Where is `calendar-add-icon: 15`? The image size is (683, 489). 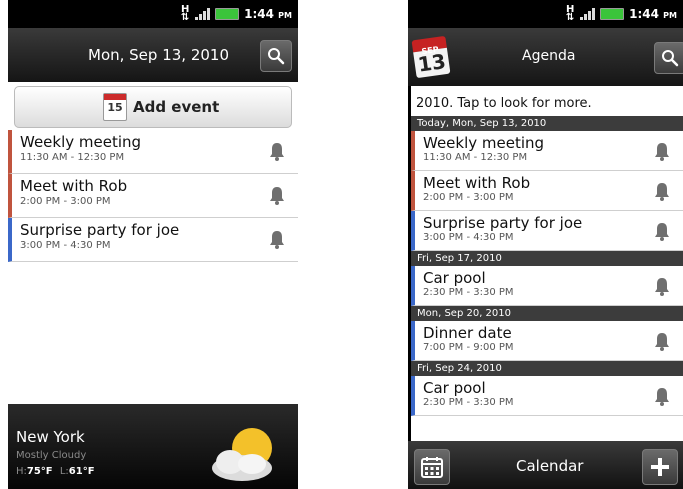 calendar-add-icon: 15 is located at coordinates (115, 107).